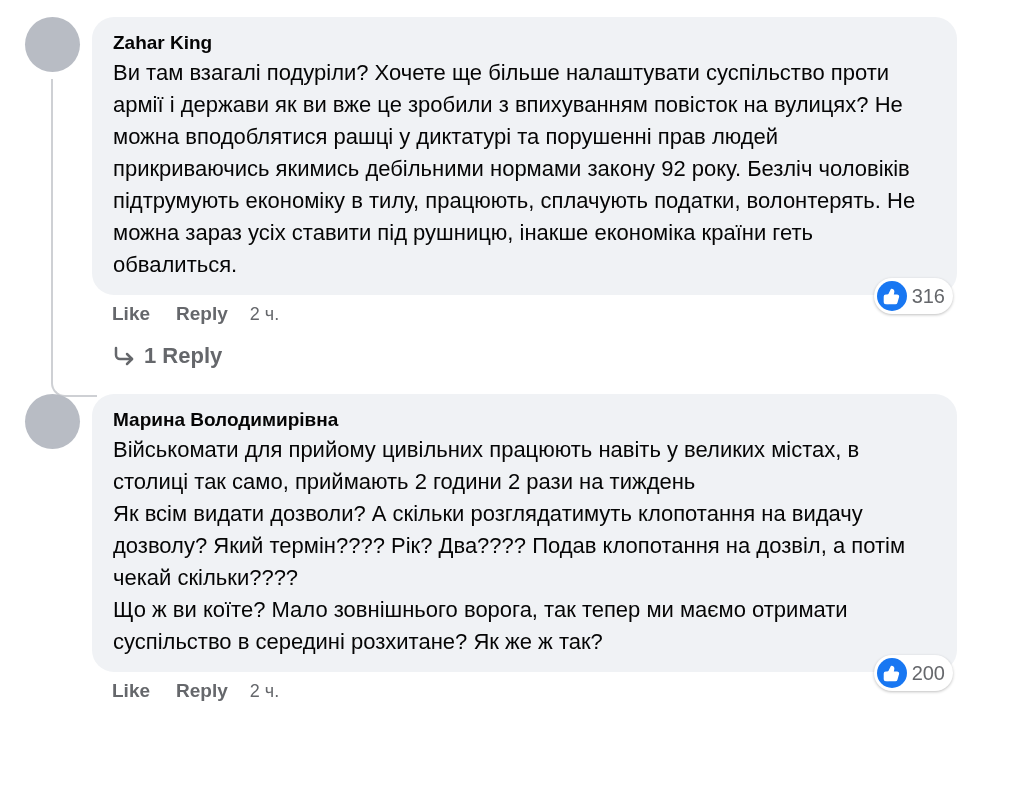 The image size is (1024, 789). Describe the element at coordinates (481, 626) in the screenshot. I see `comment-text: Що ж ви коїте? Мало зовнішнього ворога, так тепер ми маємо отримати суспільство в середині розхитане? Як же ж так?` at that location.